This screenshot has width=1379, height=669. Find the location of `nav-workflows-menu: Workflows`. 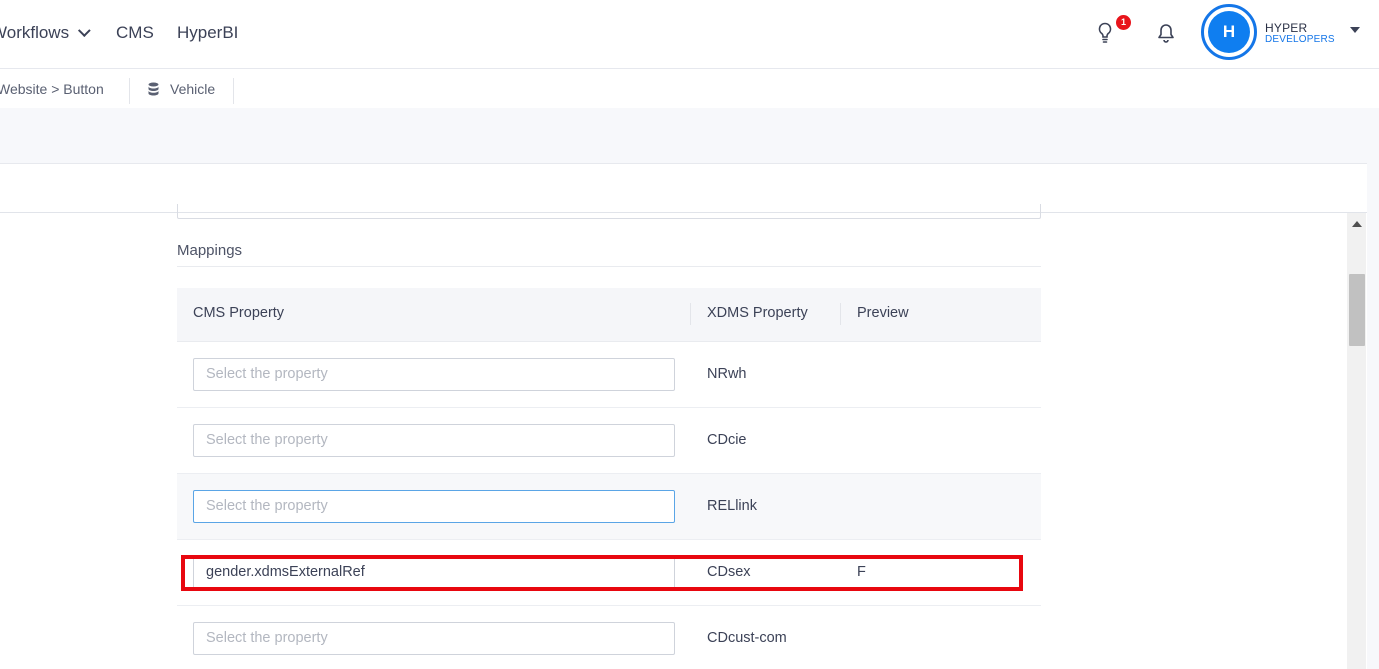

nav-workflows-menu: Workflows is located at coordinates (45, 33).